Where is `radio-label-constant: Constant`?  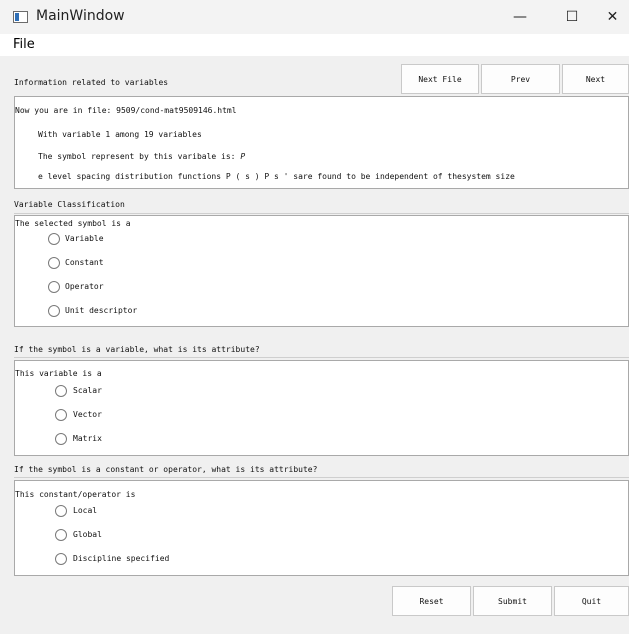
radio-label-constant: Constant is located at coordinates (84, 262).